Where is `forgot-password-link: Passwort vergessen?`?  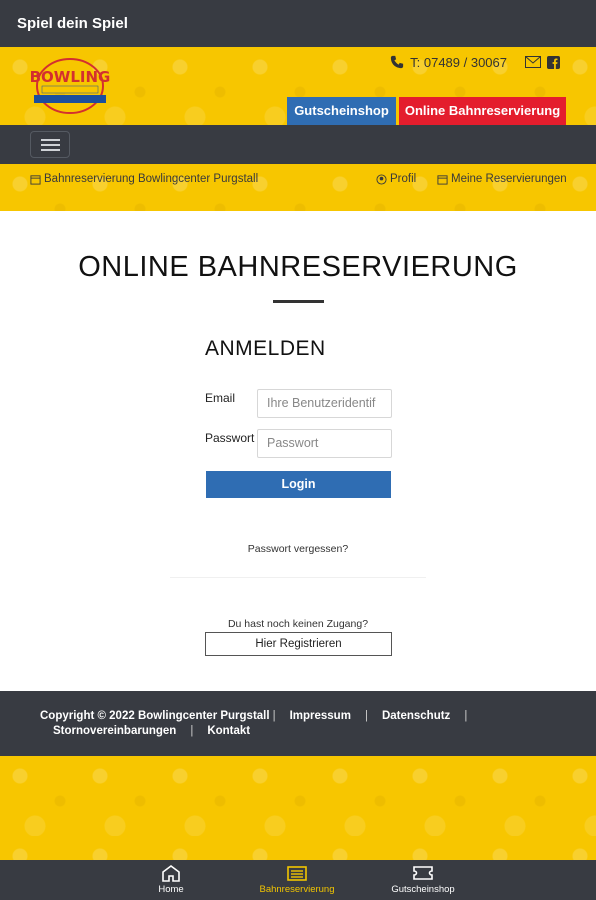
forgot-password-link: Passwort vergessen? is located at coordinates (298, 549).